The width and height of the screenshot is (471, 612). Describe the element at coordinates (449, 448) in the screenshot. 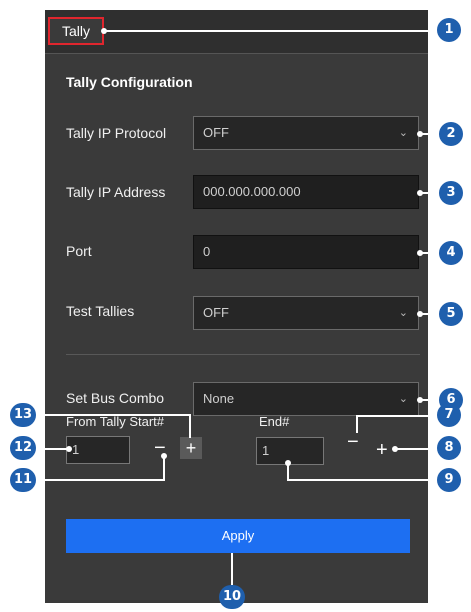

I see `callout-badge-8: 8` at that location.